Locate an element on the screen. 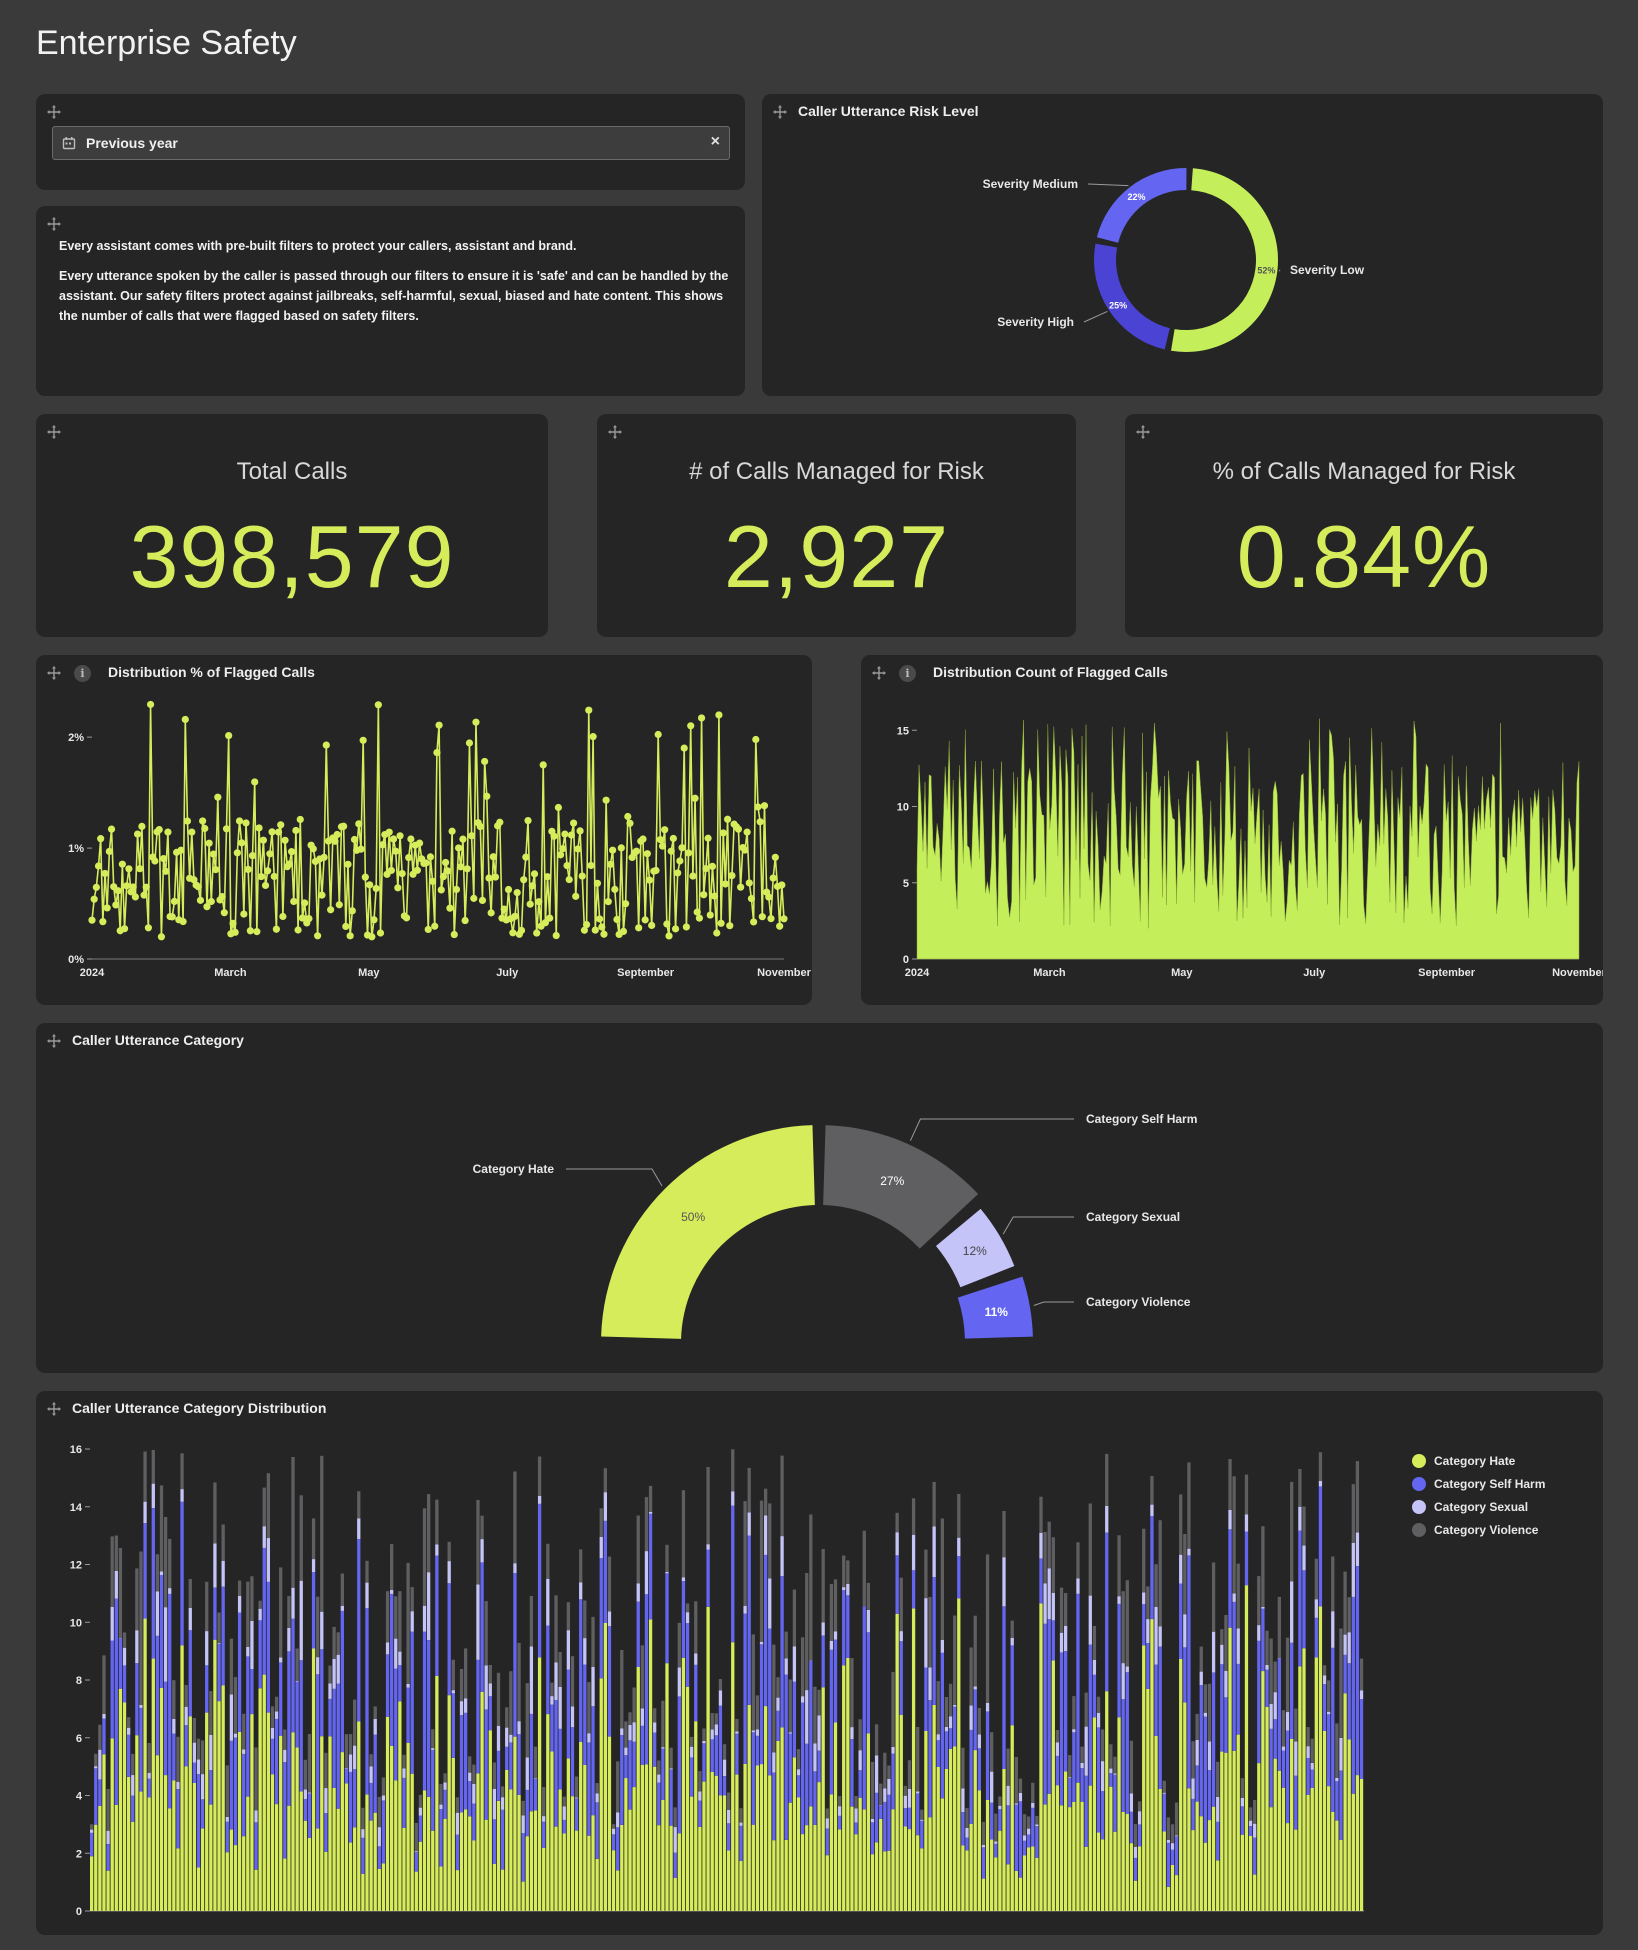  legend-label: Category Sexual is located at coordinates (1481, 1507).